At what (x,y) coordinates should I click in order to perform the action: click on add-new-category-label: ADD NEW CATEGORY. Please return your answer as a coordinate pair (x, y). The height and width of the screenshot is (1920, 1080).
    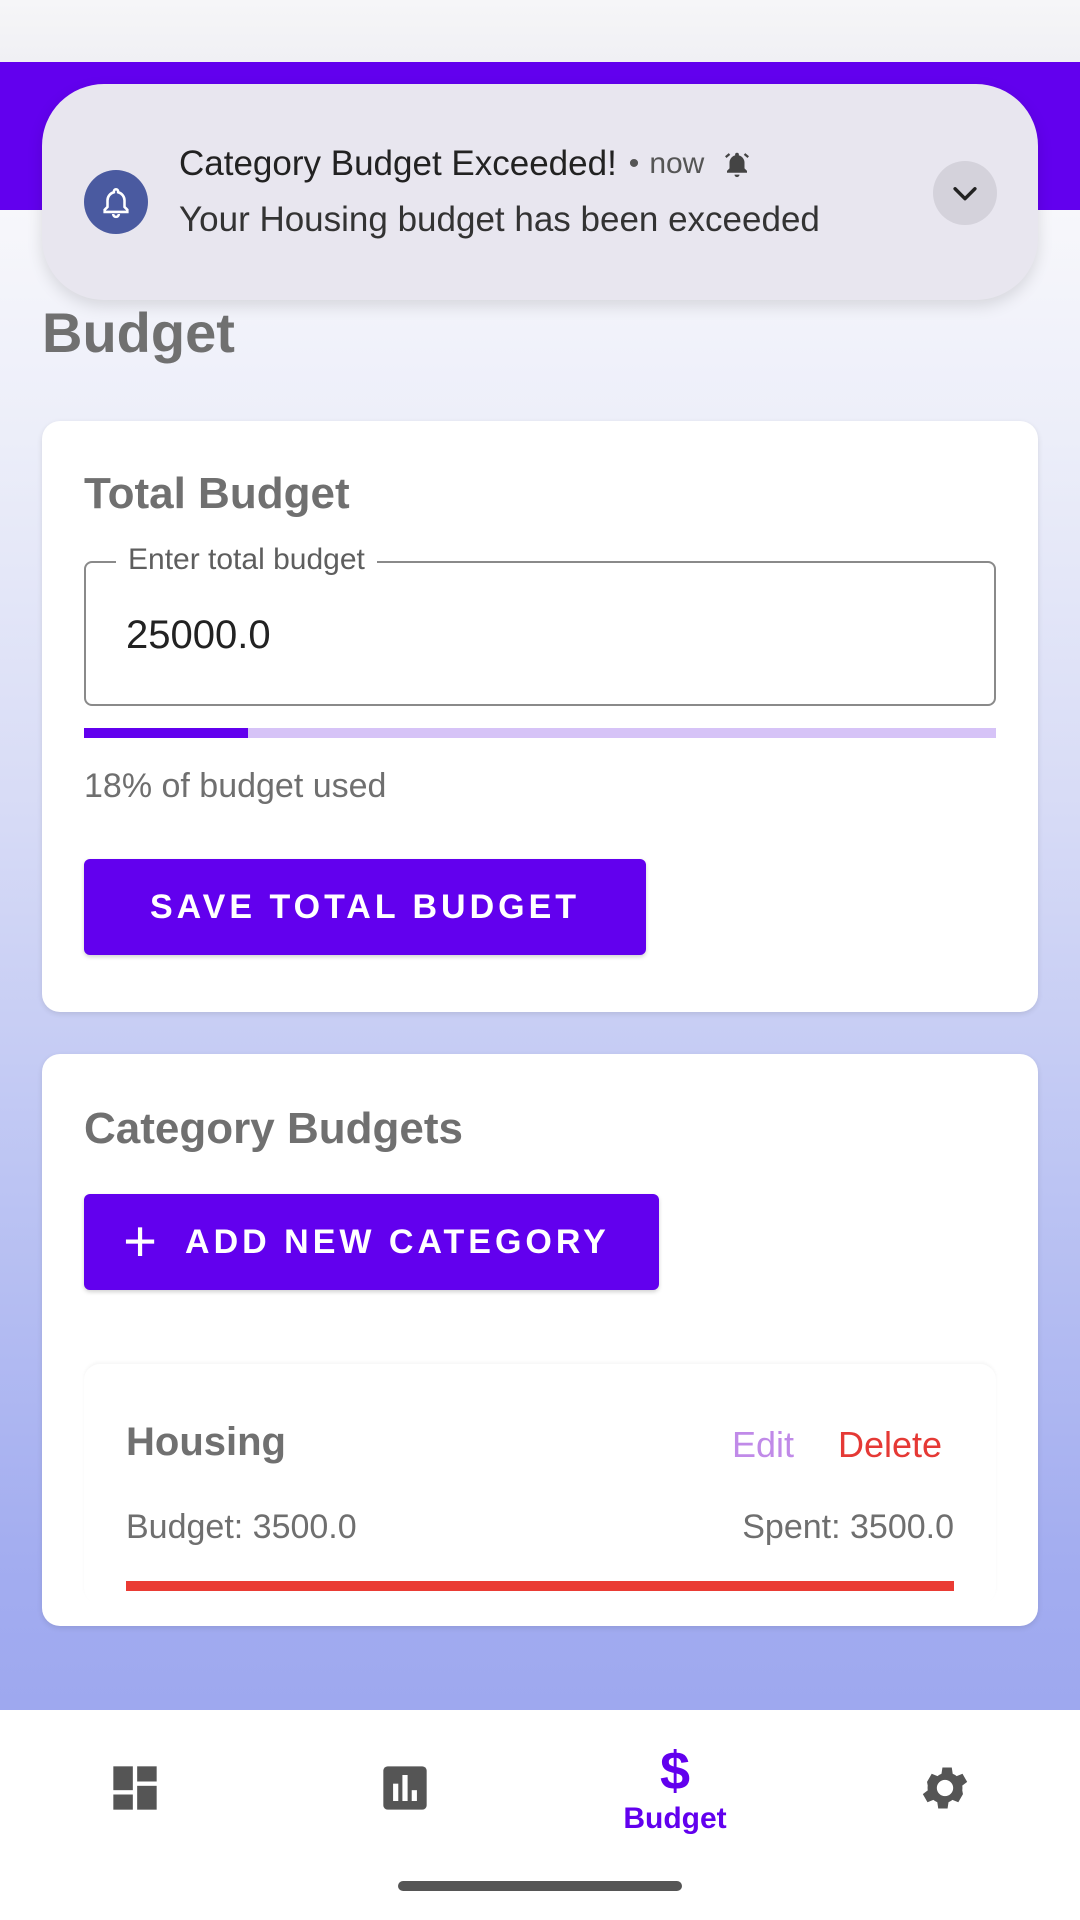
    Looking at the image, I should click on (397, 1241).